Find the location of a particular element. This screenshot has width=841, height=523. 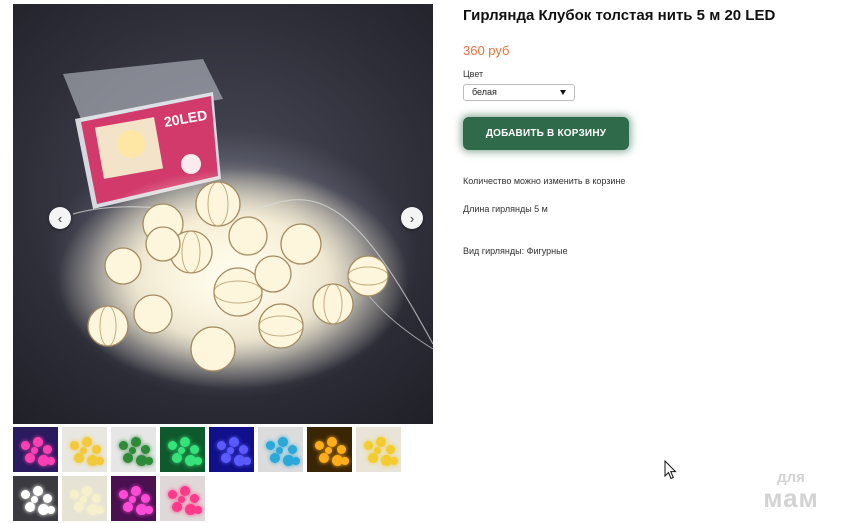

garland-type: Вид гирлянды: Фигурные is located at coordinates (515, 251).